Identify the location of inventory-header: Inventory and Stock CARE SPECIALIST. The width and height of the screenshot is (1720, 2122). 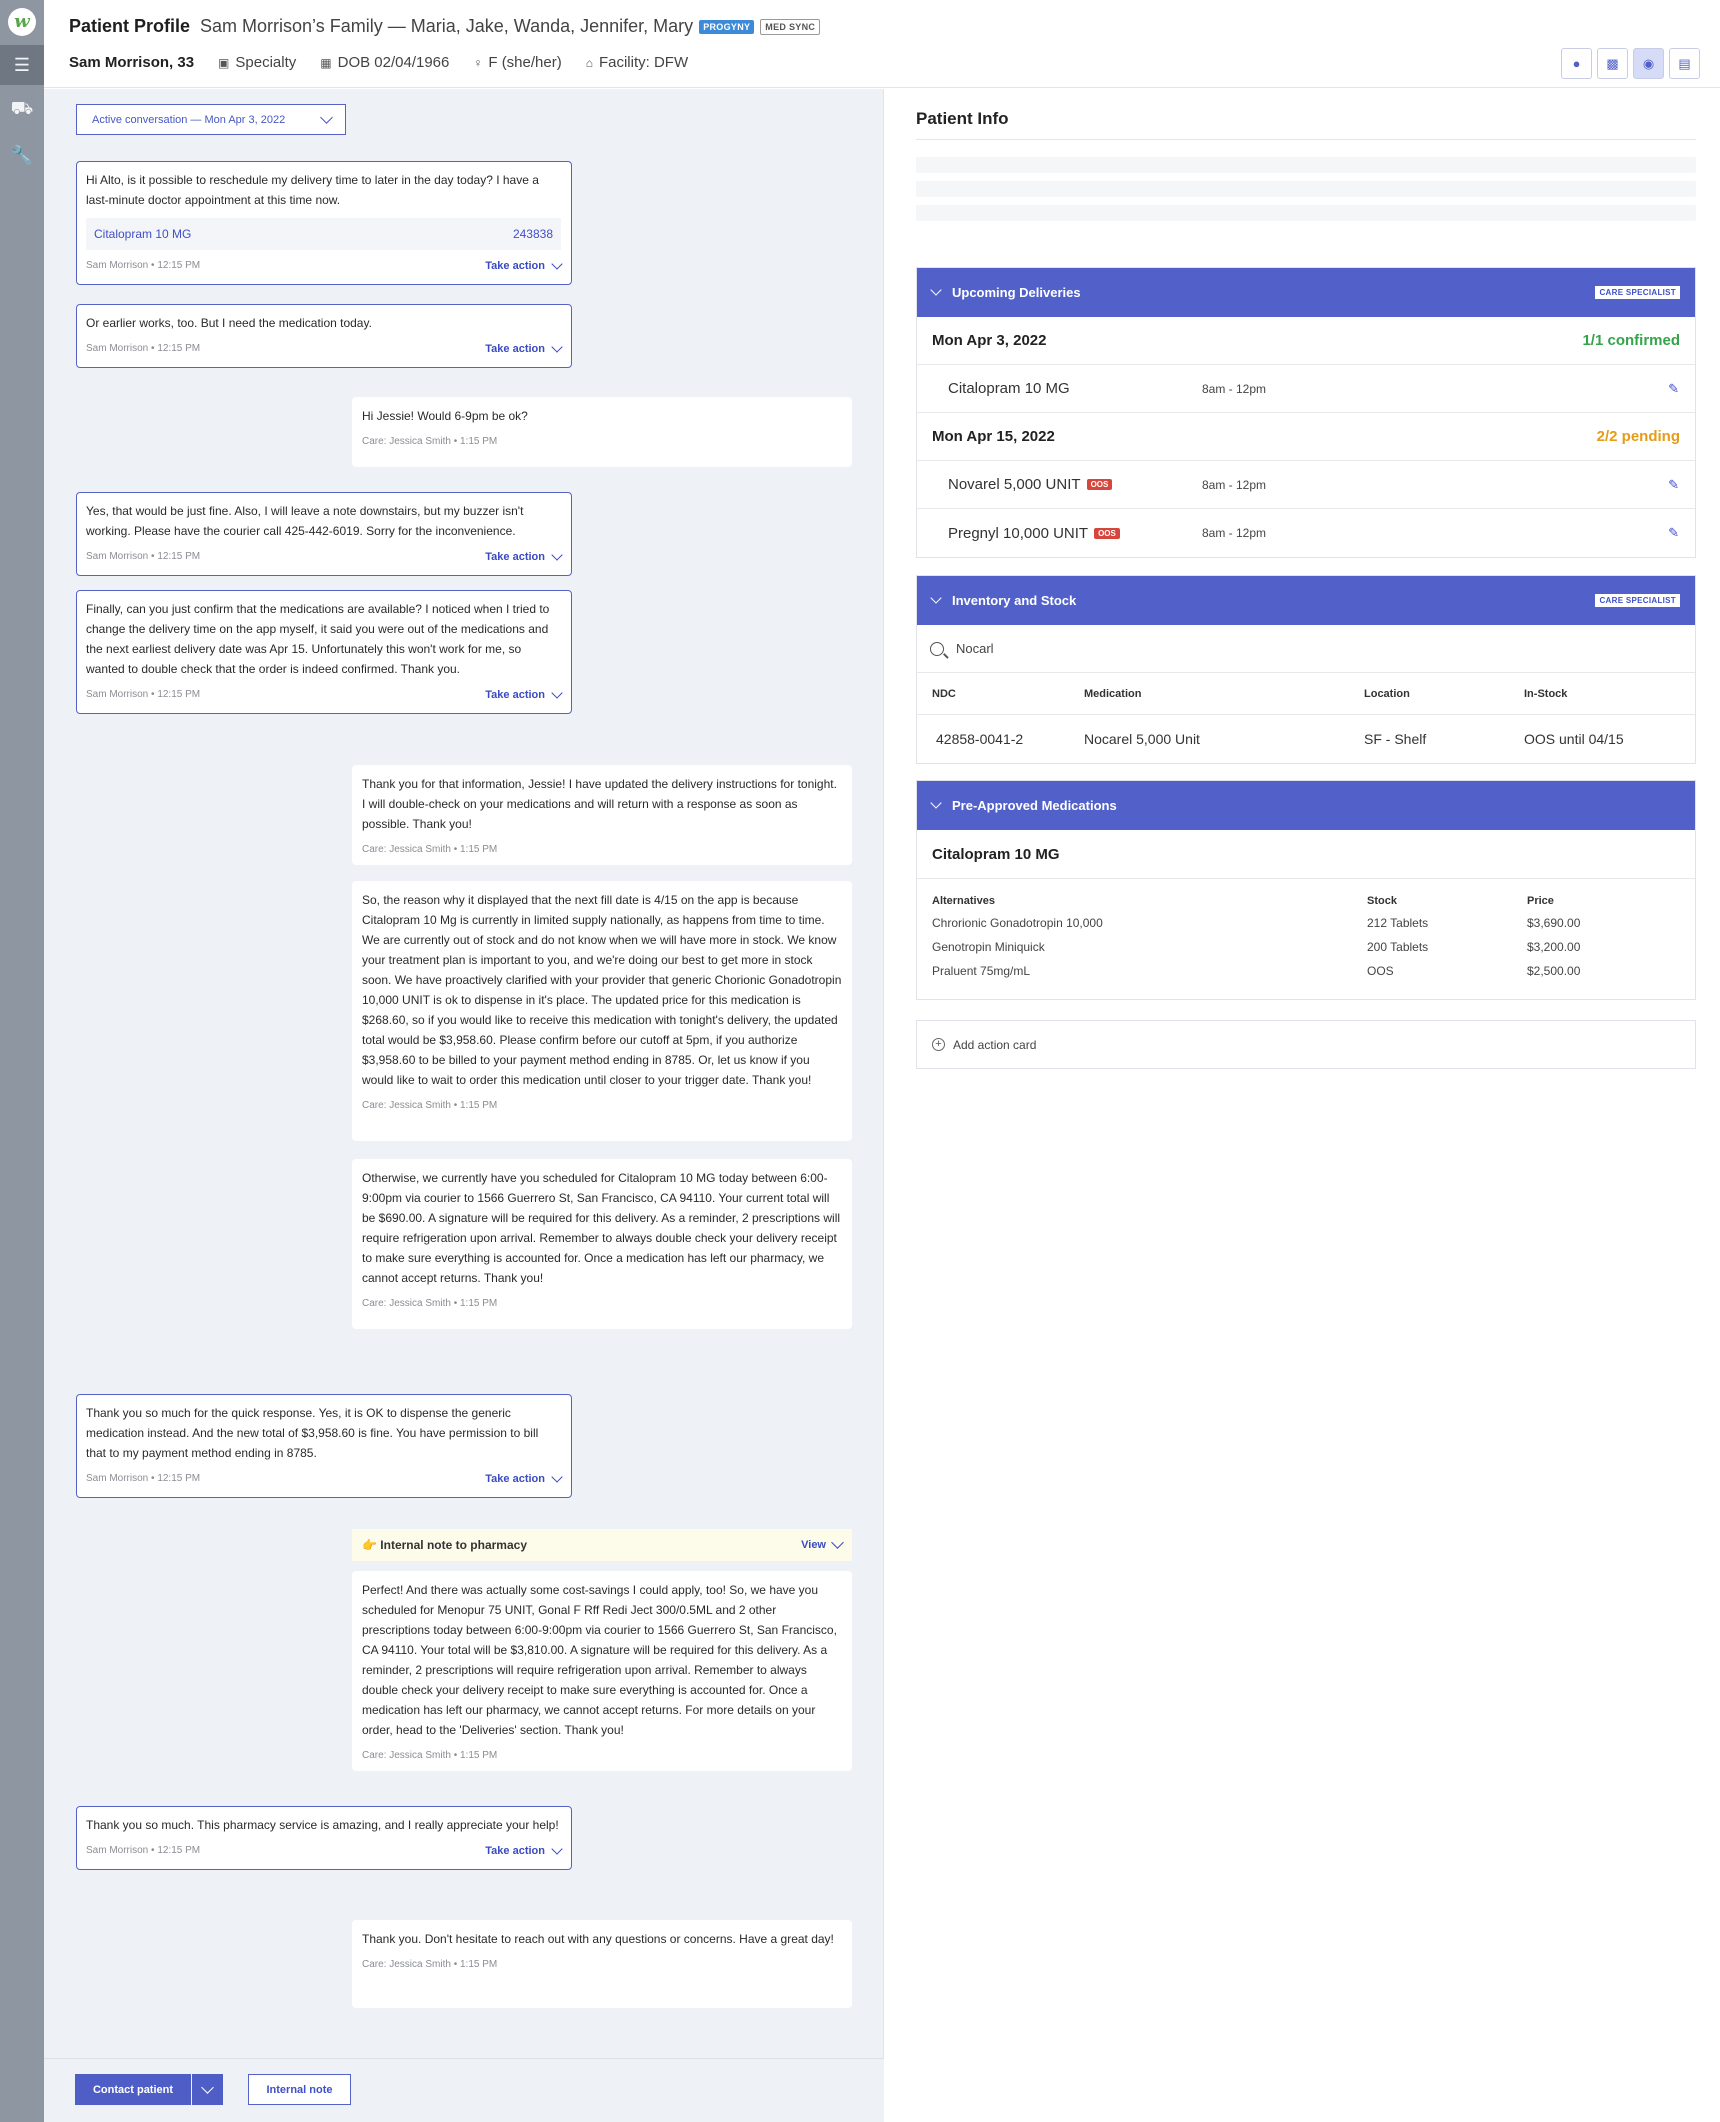
(1306, 600).